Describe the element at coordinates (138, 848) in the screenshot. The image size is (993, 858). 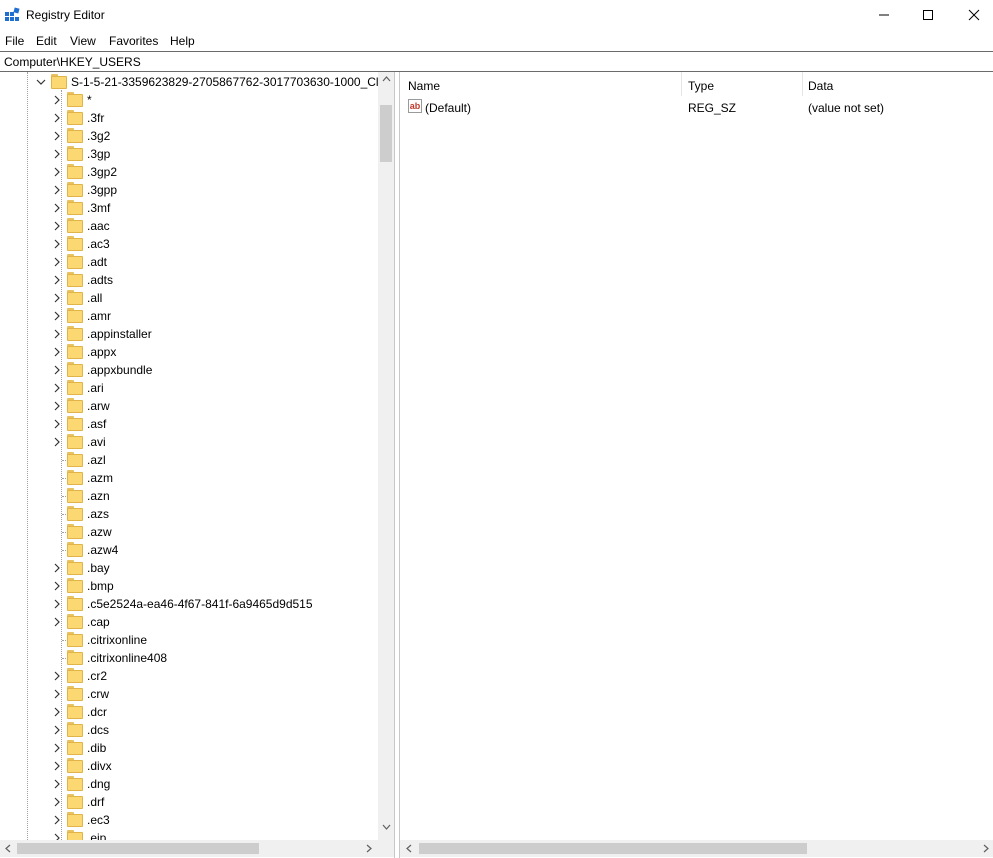
I see `tree-hscroll-thumb` at that location.